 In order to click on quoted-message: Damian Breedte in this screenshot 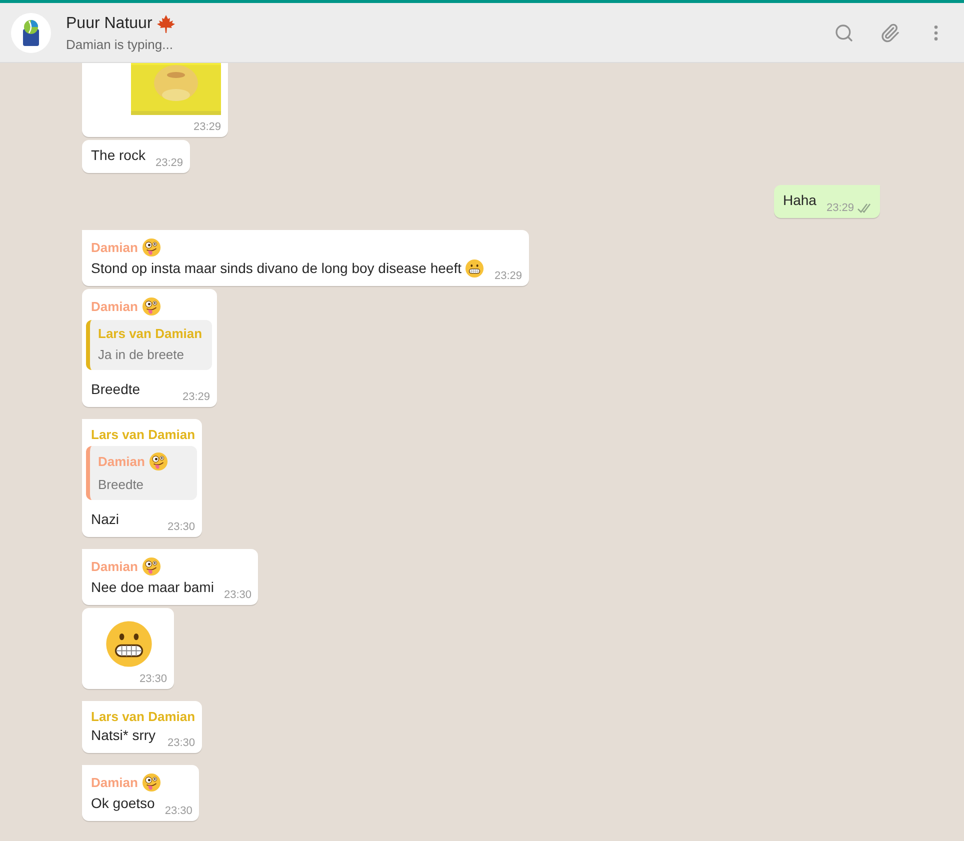, I will do `click(142, 473)`.